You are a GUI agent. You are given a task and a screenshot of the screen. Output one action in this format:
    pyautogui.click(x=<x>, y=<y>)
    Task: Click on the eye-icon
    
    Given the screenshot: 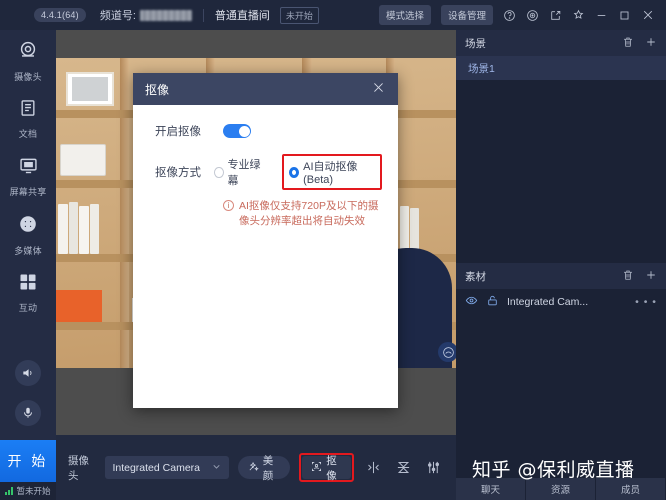 What is the action you would take?
    pyautogui.click(x=471, y=302)
    